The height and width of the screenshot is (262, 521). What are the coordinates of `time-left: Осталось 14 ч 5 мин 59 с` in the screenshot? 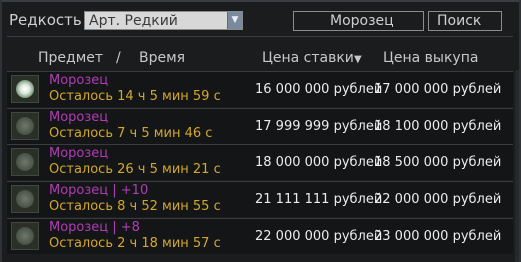 It's located at (135, 96).